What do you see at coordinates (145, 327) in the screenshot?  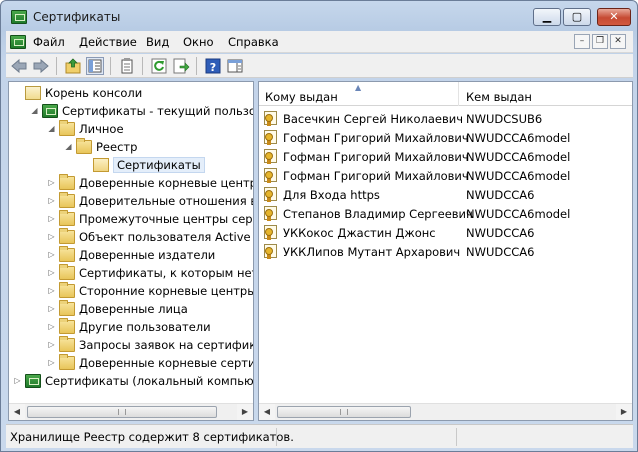 I see `tree-item-label: Другие пользователи` at bounding box center [145, 327].